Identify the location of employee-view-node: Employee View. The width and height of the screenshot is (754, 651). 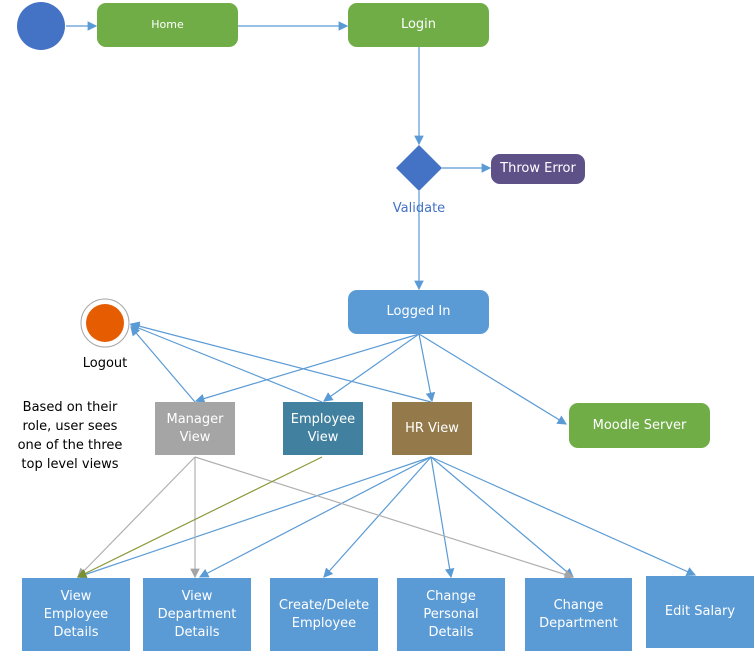
(323, 428).